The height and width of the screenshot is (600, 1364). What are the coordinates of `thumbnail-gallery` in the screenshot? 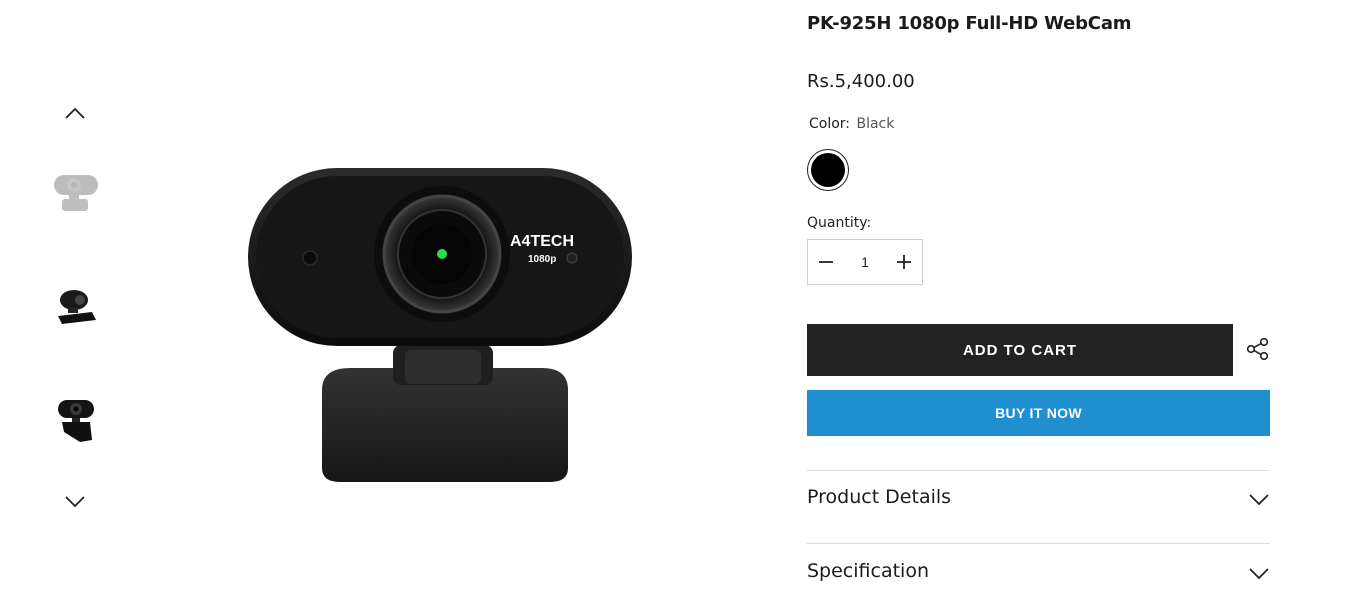 It's located at (75, 310).